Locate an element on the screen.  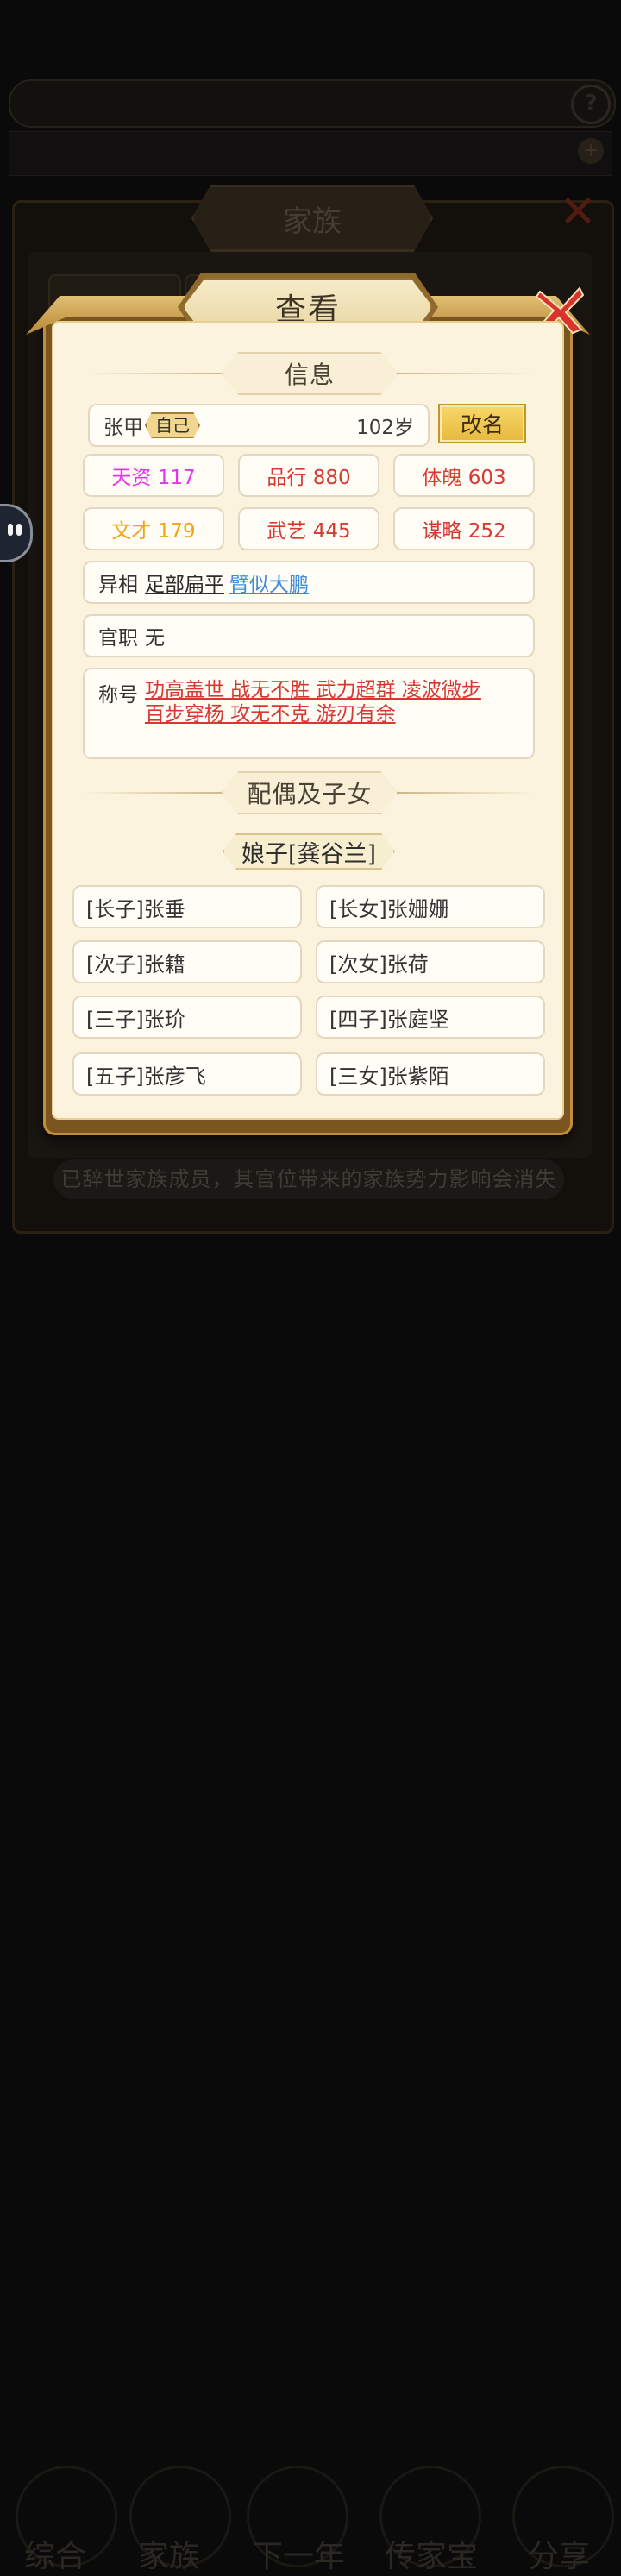
attribute-stat: 品行 880 is located at coordinates (309, 475).